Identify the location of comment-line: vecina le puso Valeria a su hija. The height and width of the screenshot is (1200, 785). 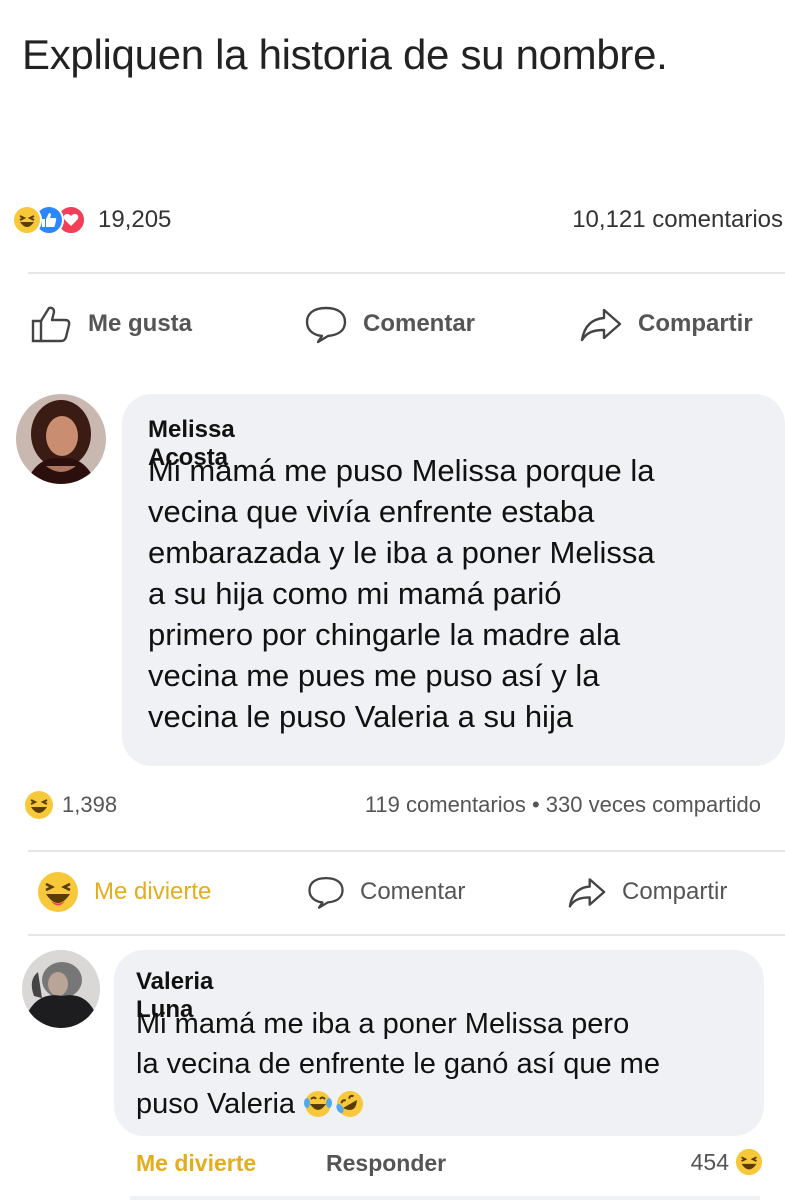
(361, 716).